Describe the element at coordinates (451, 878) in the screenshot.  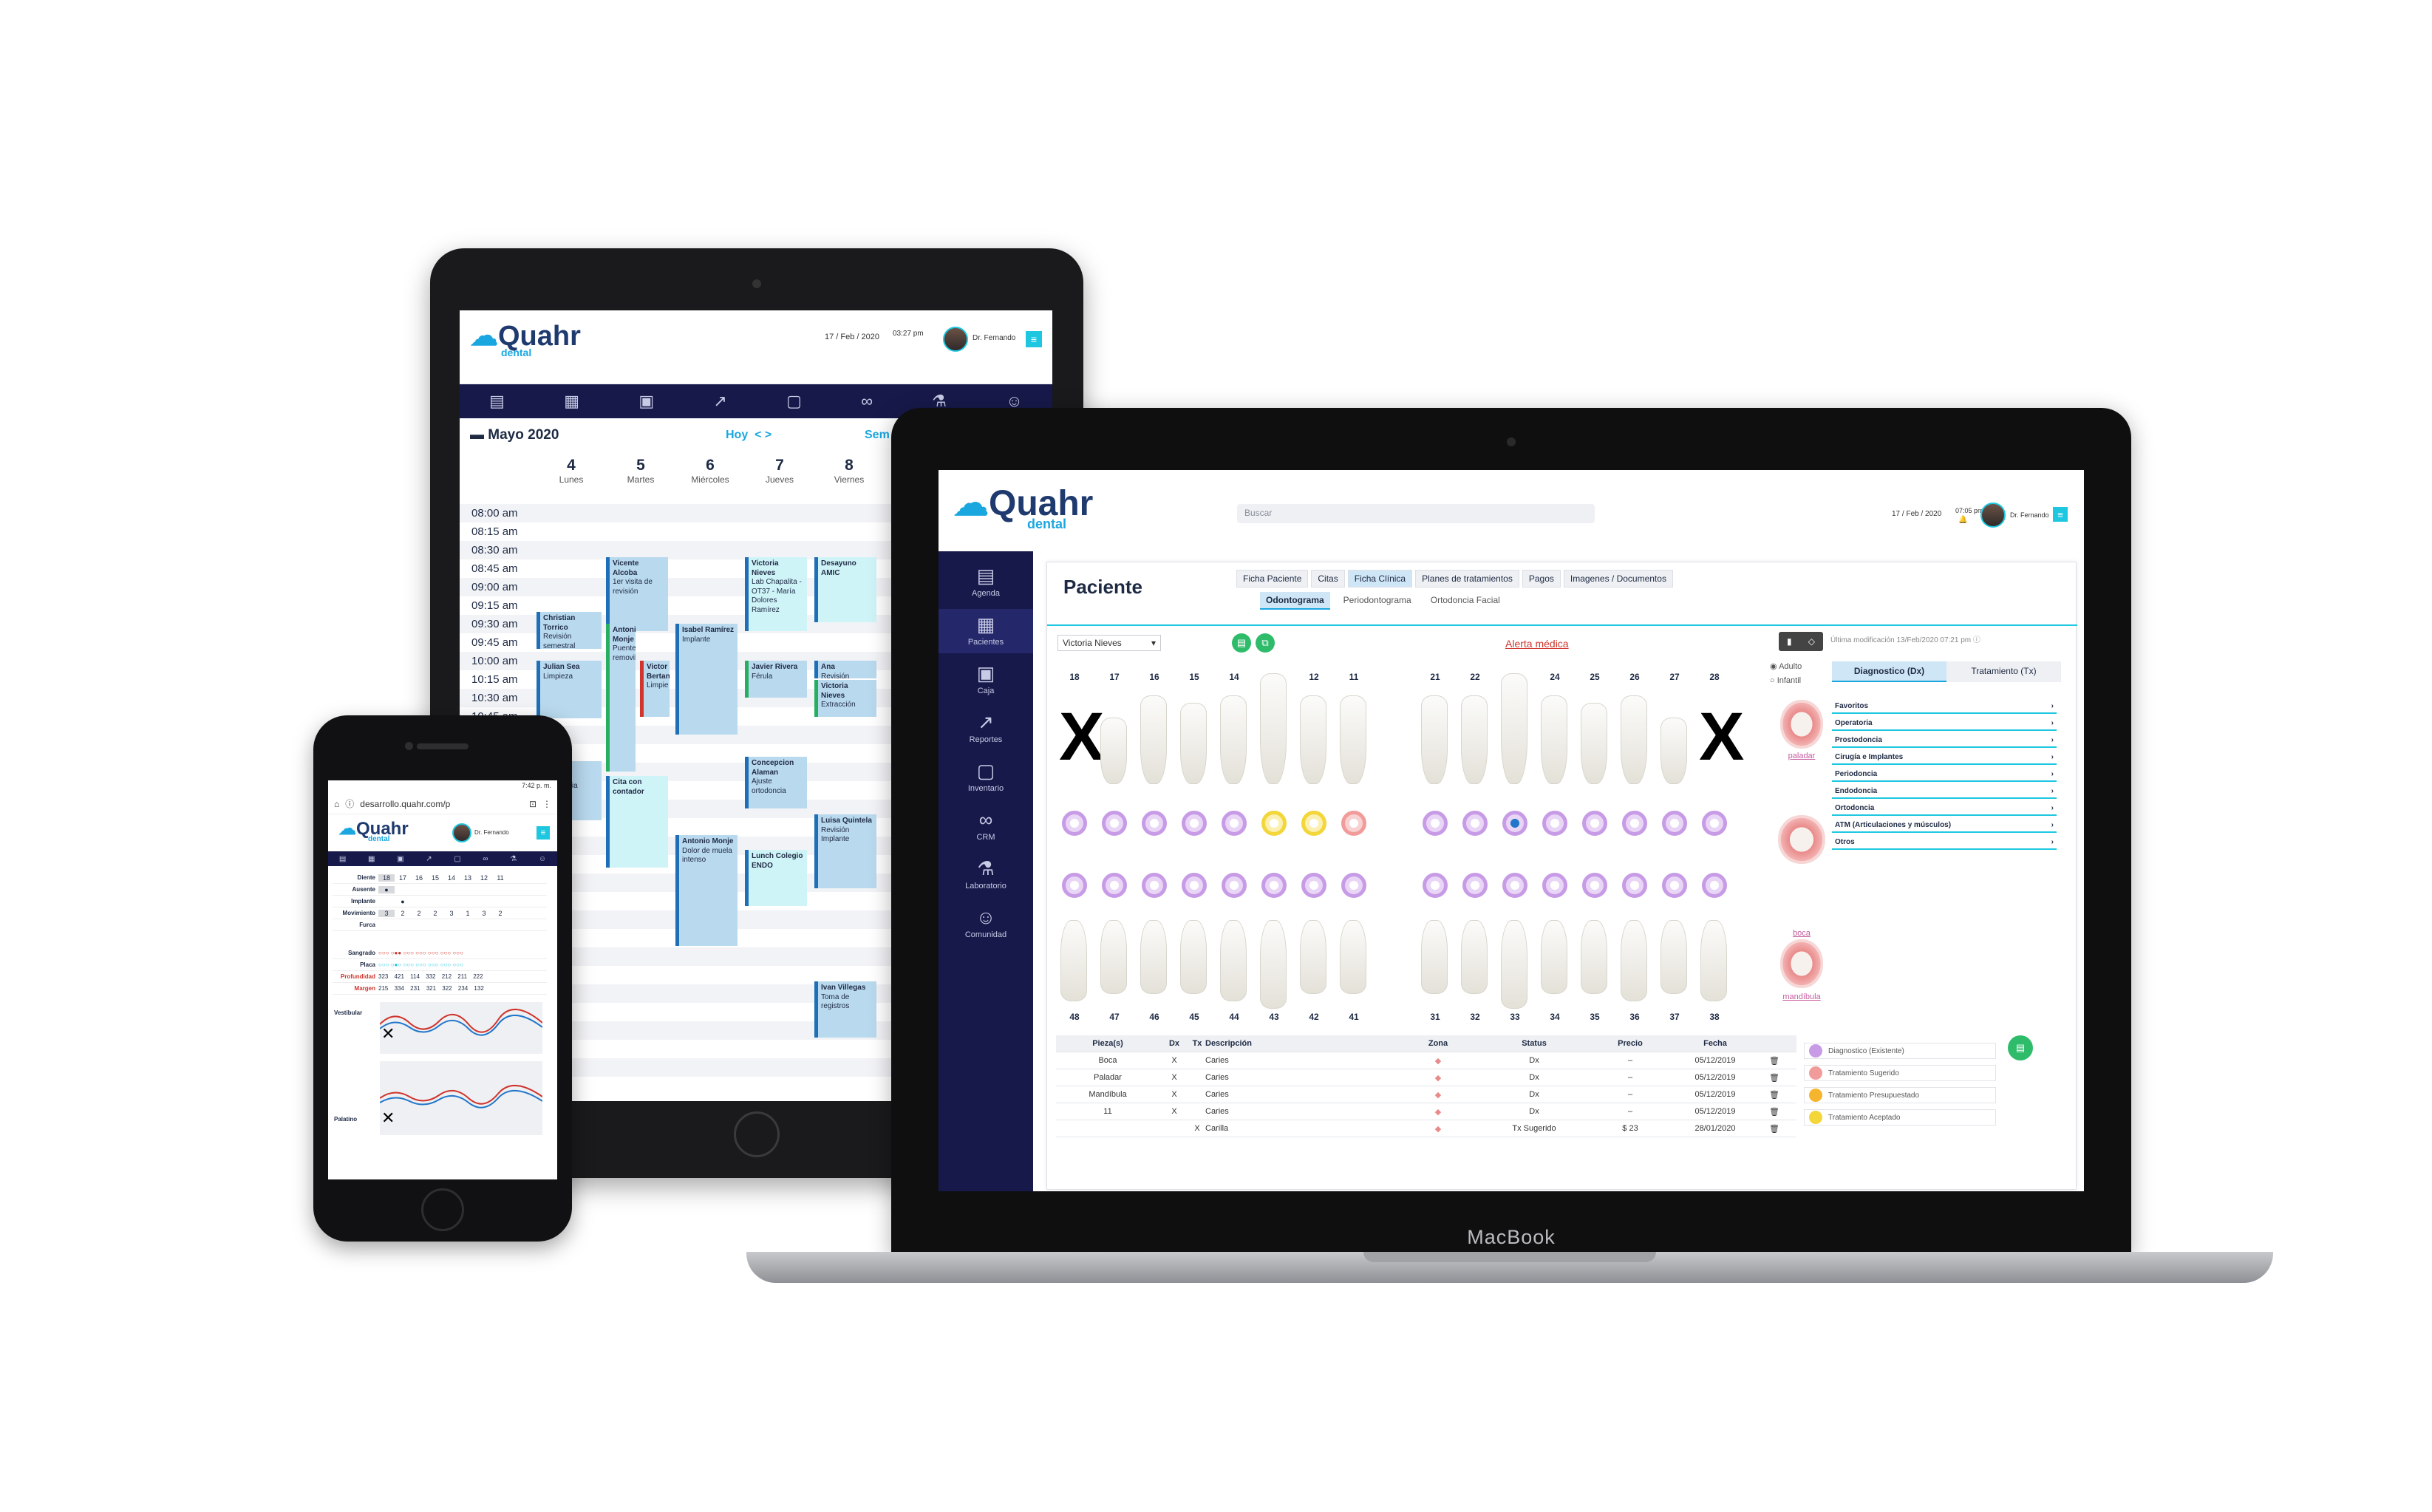
I see `perio-cell: 14` at that location.